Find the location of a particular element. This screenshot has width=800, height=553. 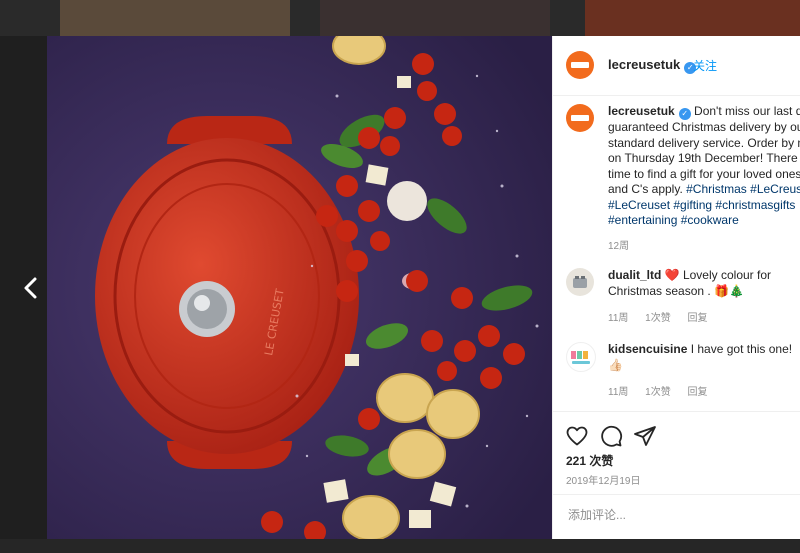

verified-icon: ✓ is located at coordinates (684, 114).